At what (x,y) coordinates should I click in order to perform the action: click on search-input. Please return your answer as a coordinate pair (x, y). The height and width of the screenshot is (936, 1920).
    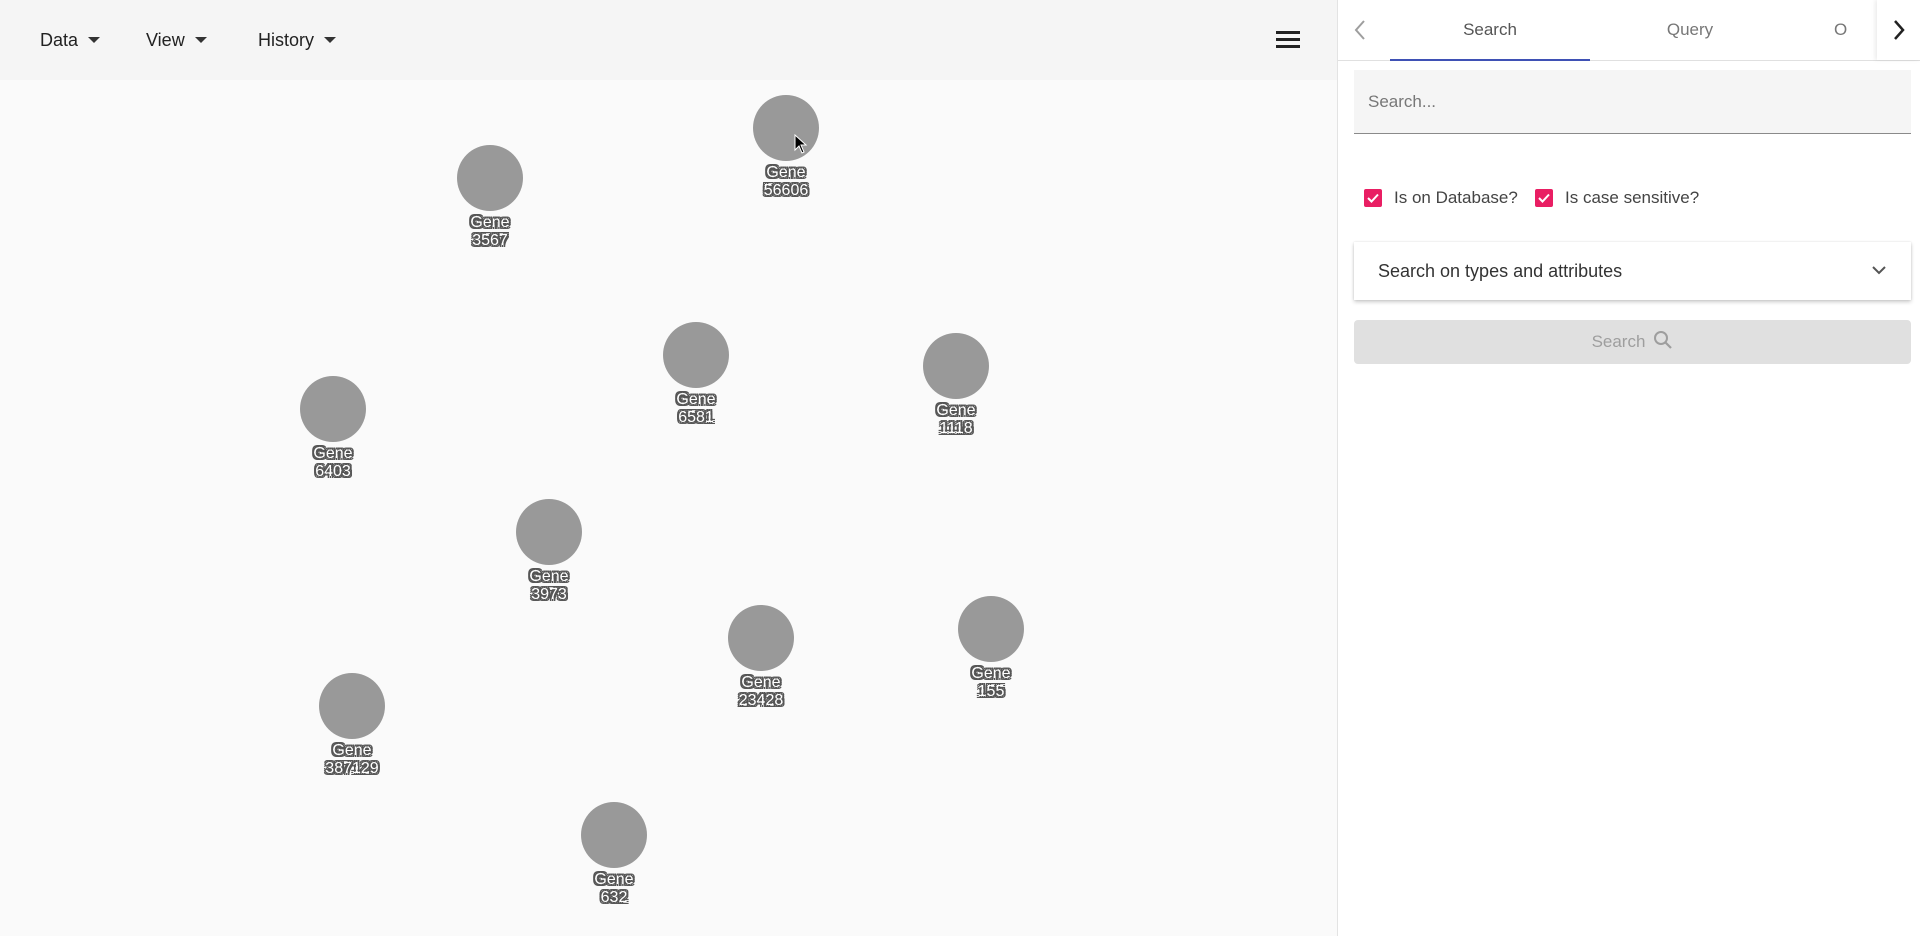
    Looking at the image, I should click on (1632, 101).